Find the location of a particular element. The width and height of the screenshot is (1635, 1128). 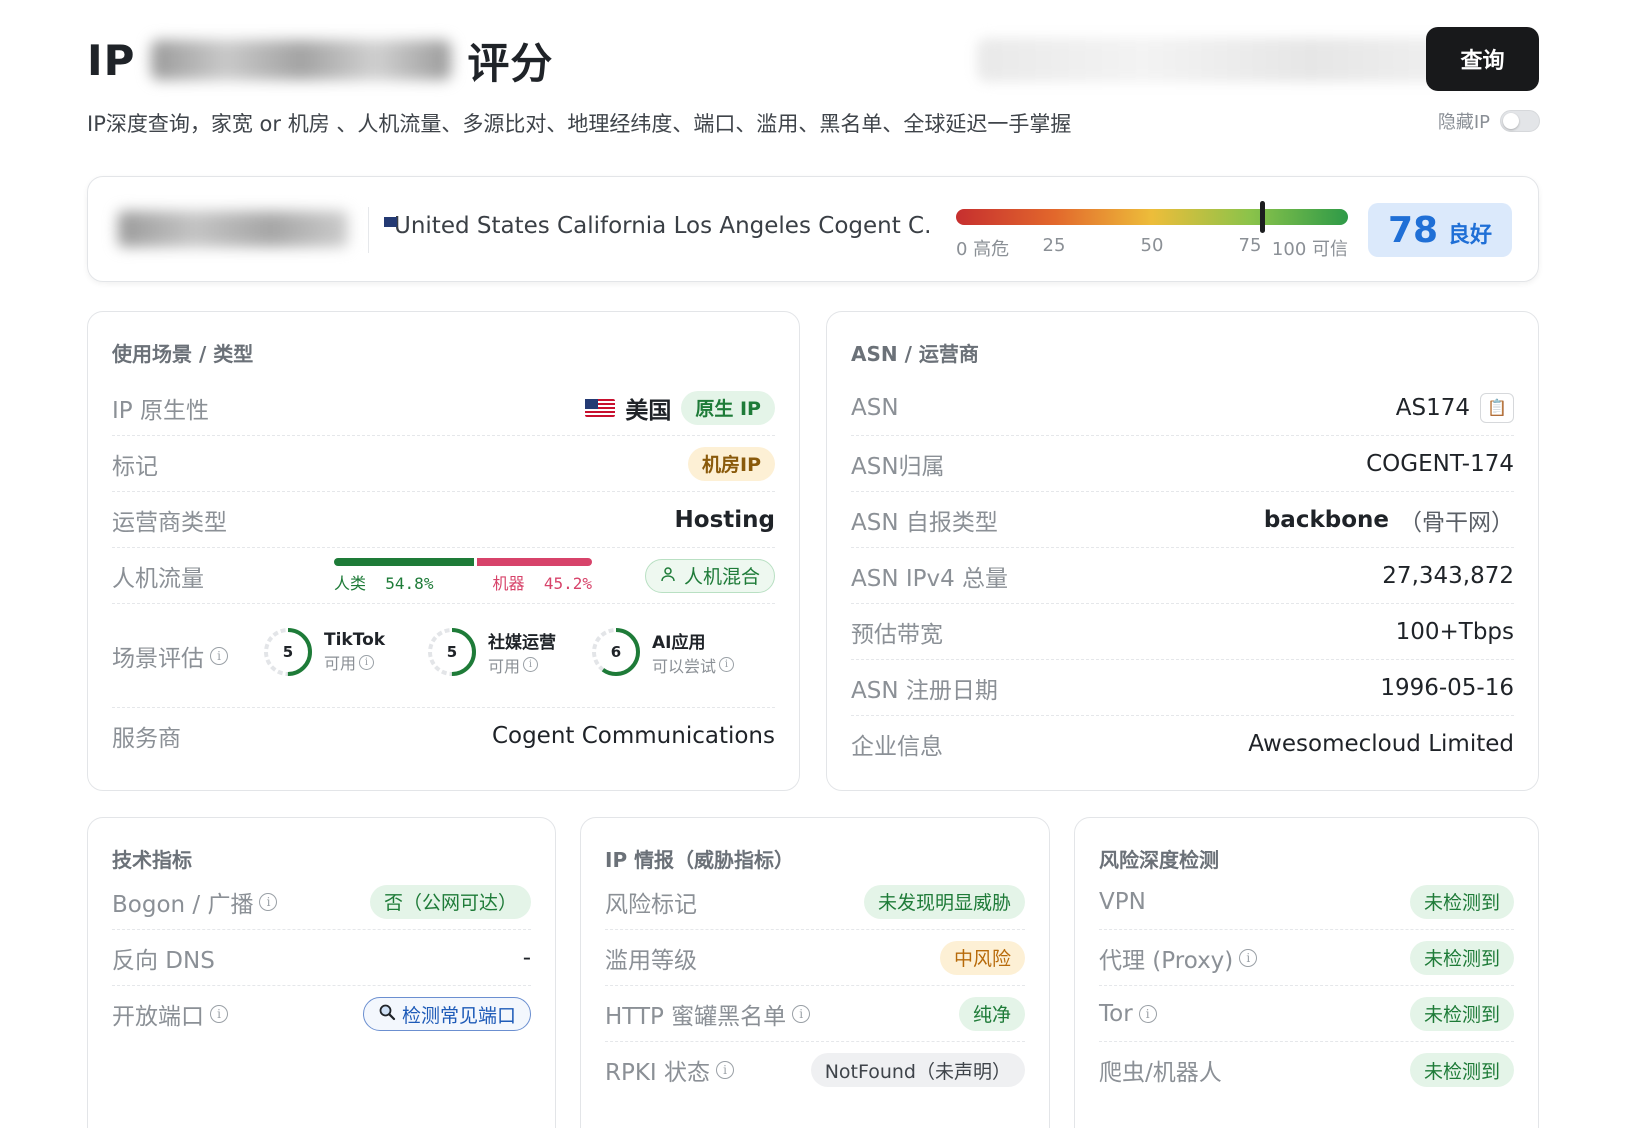

row-label: ASN is located at coordinates (875, 407).